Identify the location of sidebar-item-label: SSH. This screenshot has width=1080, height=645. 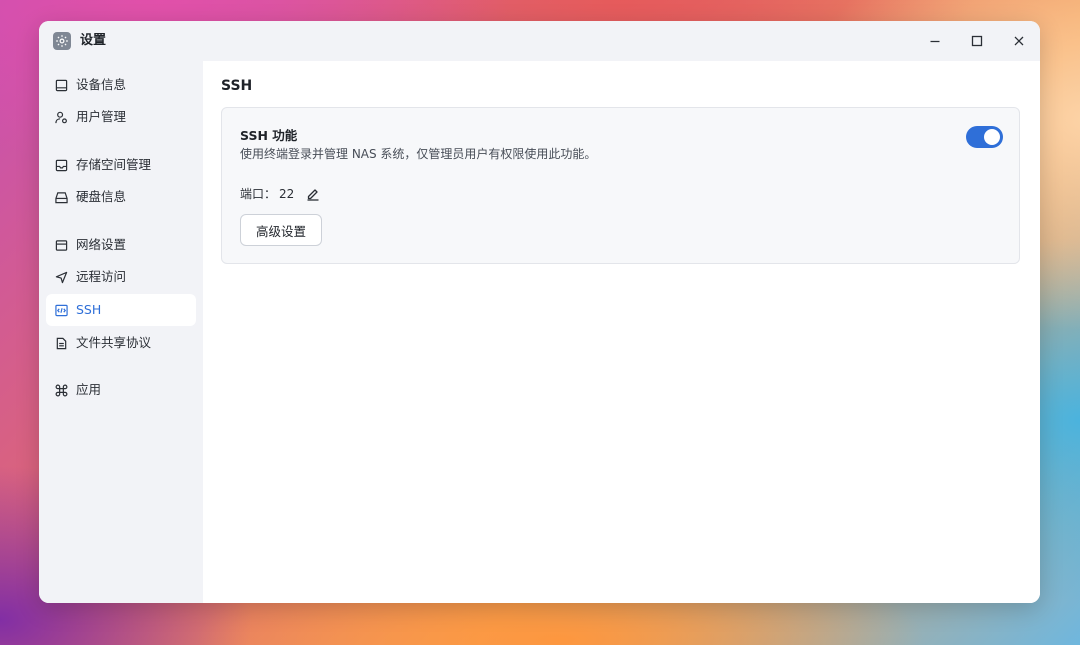
(89, 309).